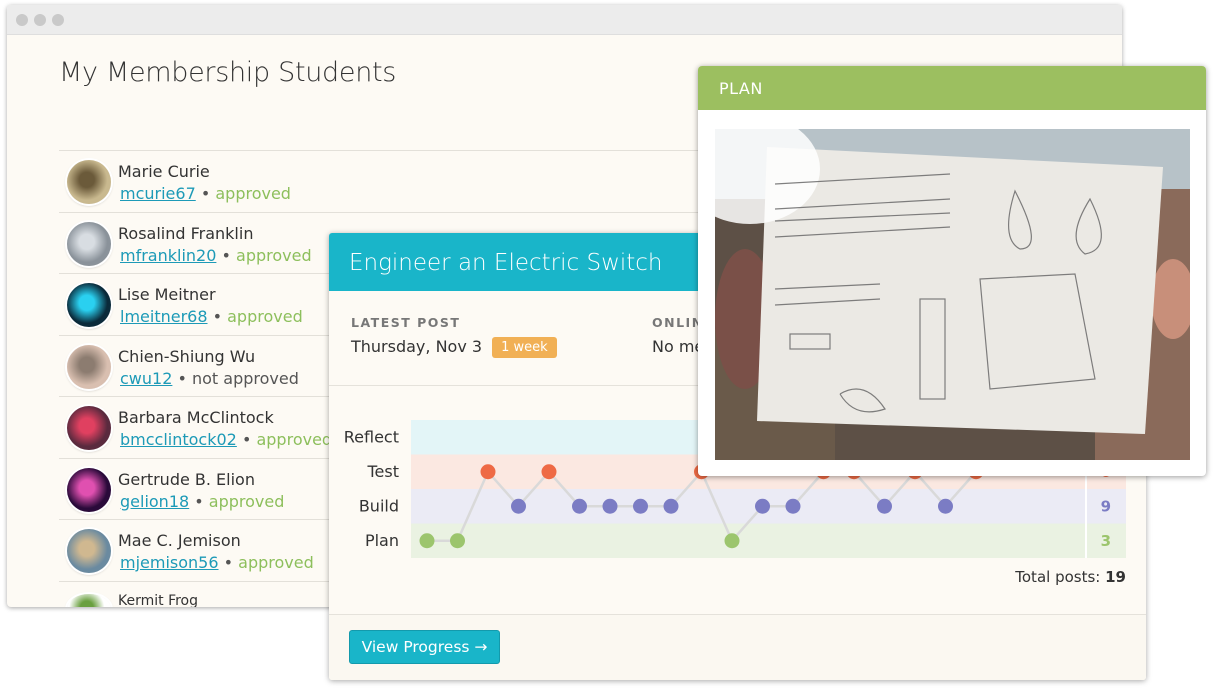  I want to click on page-title: My Membership Students, so click(228, 72).